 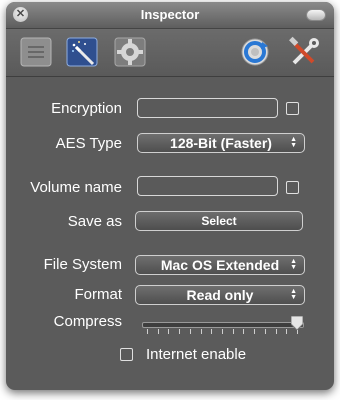 I want to click on magic-wand-icon, so click(x=82, y=52).